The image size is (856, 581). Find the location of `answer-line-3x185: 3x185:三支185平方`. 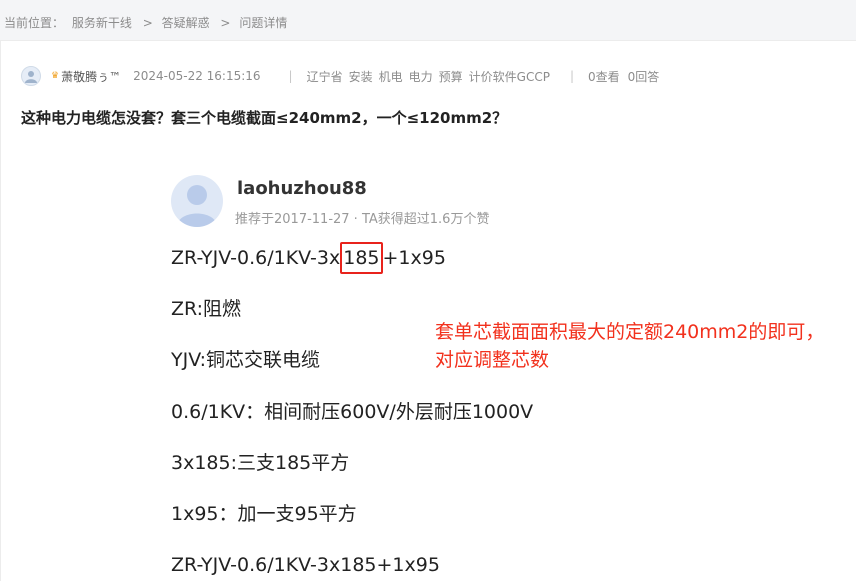

answer-line-3x185: 3x185:三支185平方 is located at coordinates (260, 463).